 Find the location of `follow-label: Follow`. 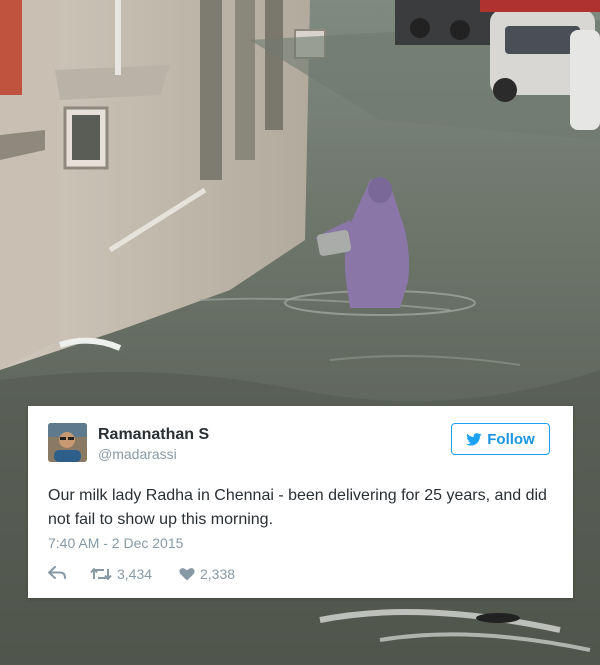

follow-label: Follow is located at coordinates (511, 439).